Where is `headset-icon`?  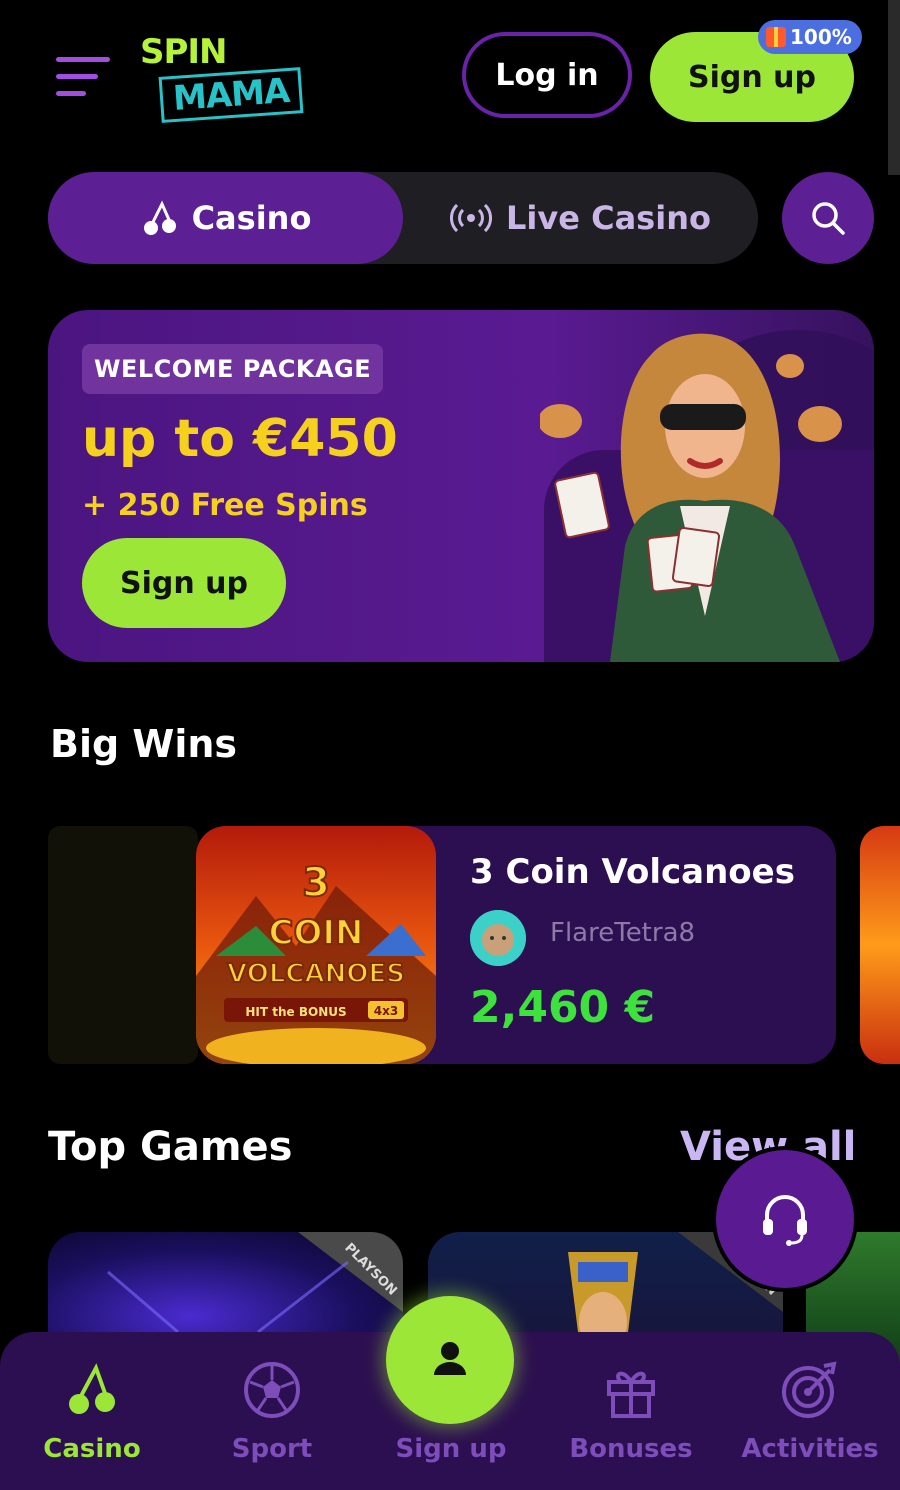
headset-icon is located at coordinates (785, 1220).